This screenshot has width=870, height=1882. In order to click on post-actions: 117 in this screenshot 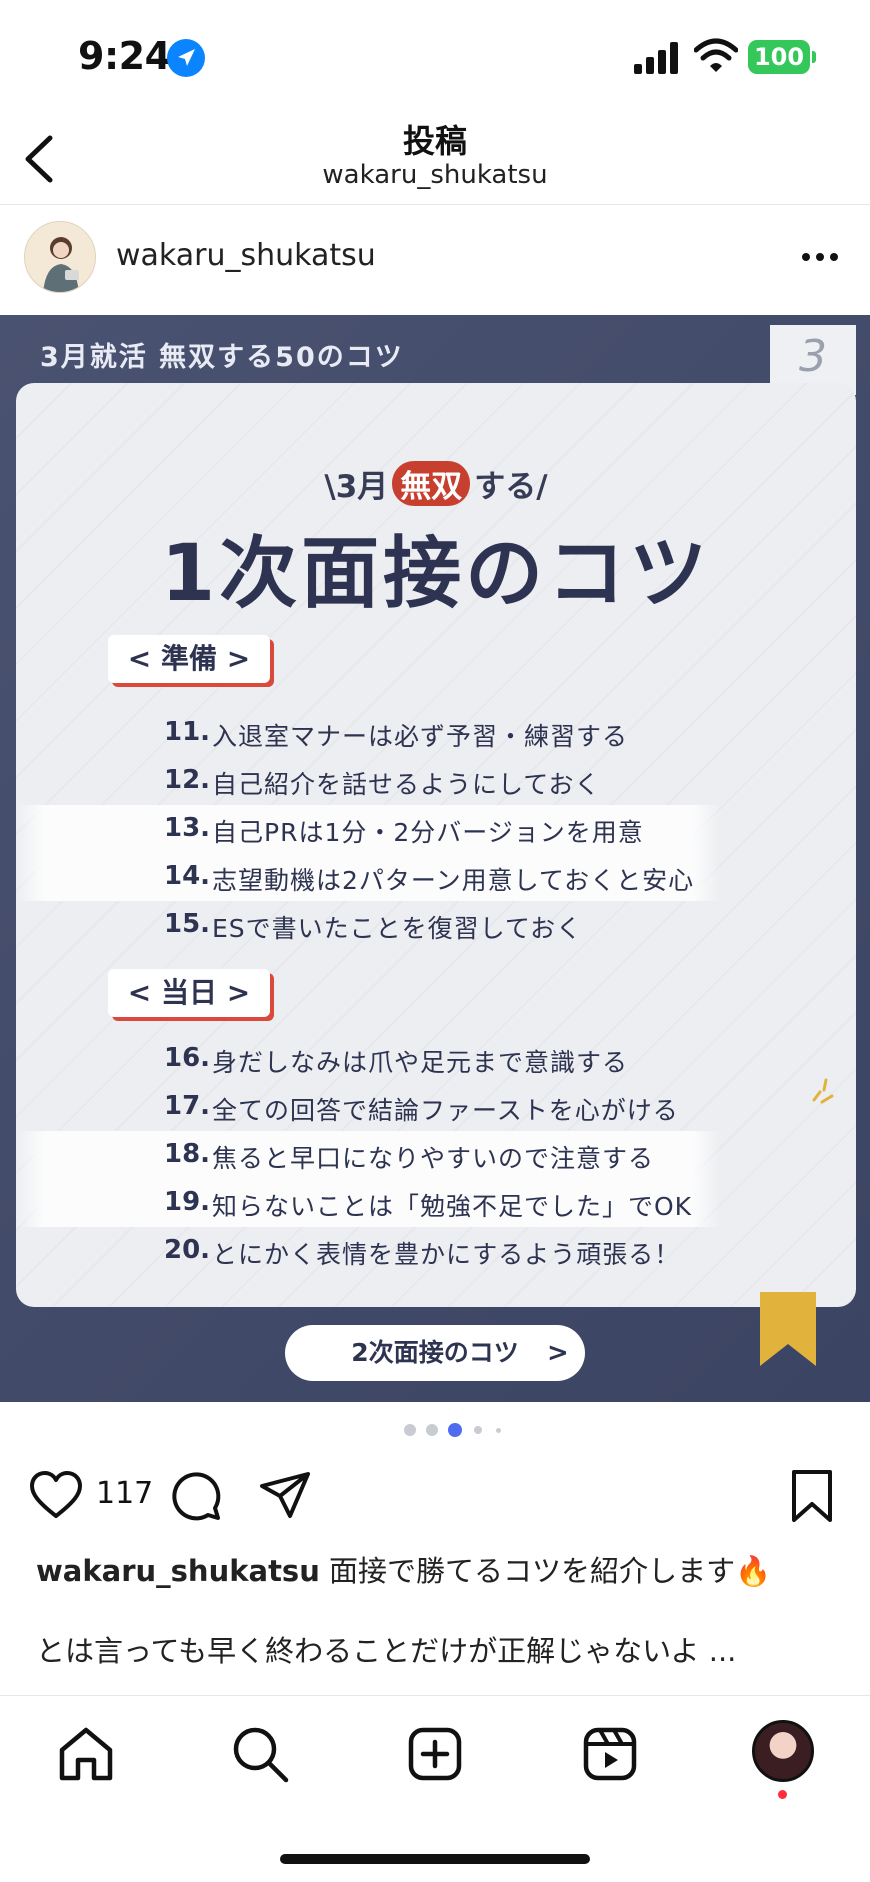, I will do `click(435, 1495)`.